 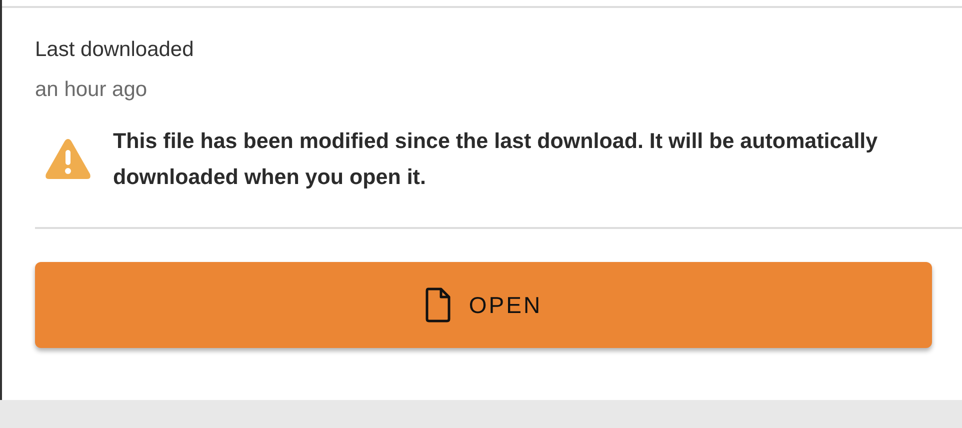 I want to click on field-value: an hour ago, so click(x=91, y=90).